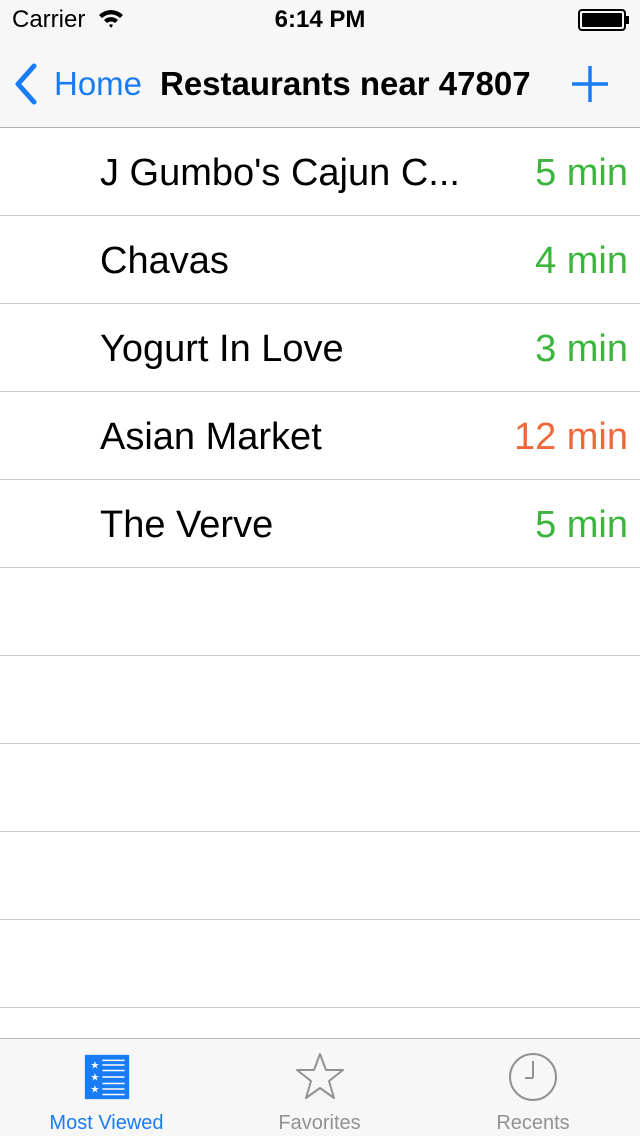 The height and width of the screenshot is (1137, 640). I want to click on restaurant-name: The Verve, so click(187, 525).